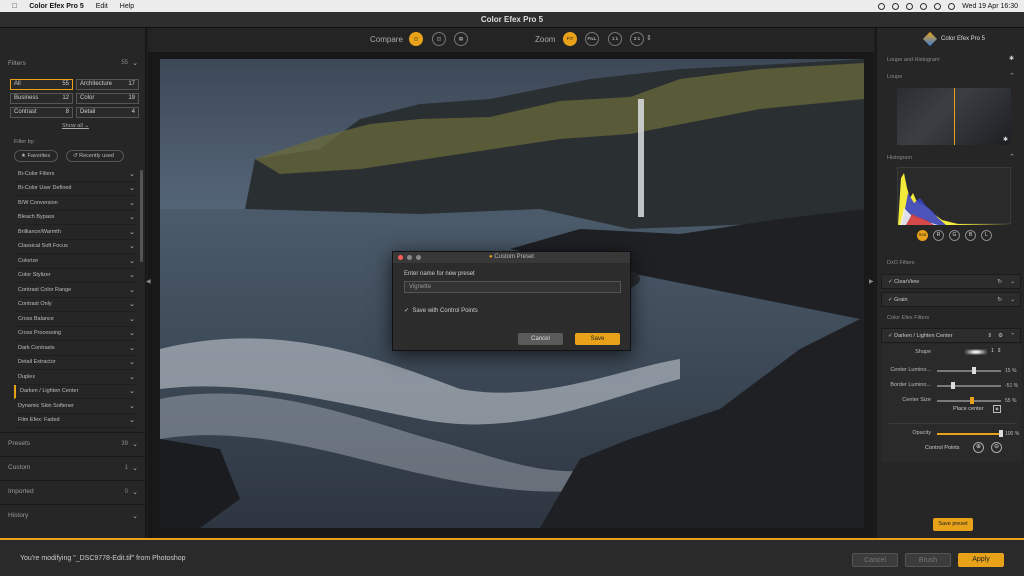  Describe the element at coordinates (56, 6) in the screenshot. I see `menu-app-name: Color Efex Pro 5` at that location.